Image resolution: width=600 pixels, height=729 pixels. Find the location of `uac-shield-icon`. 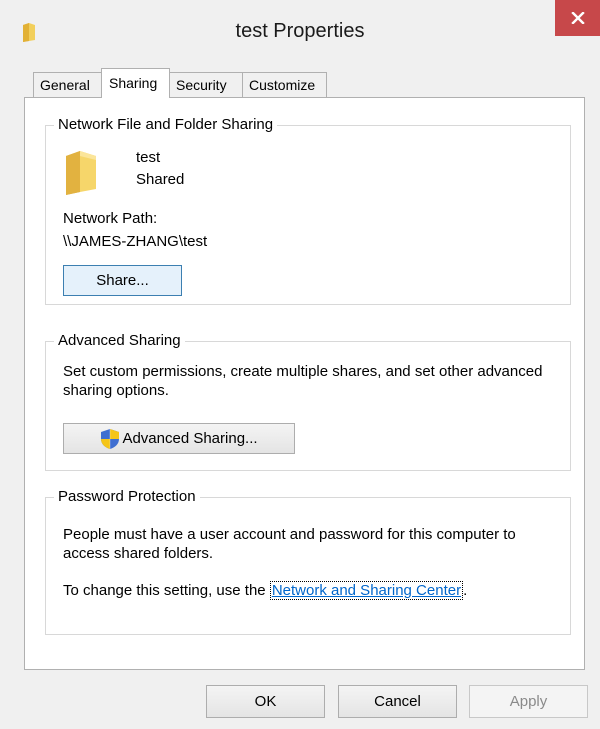

uac-shield-icon is located at coordinates (110, 439).